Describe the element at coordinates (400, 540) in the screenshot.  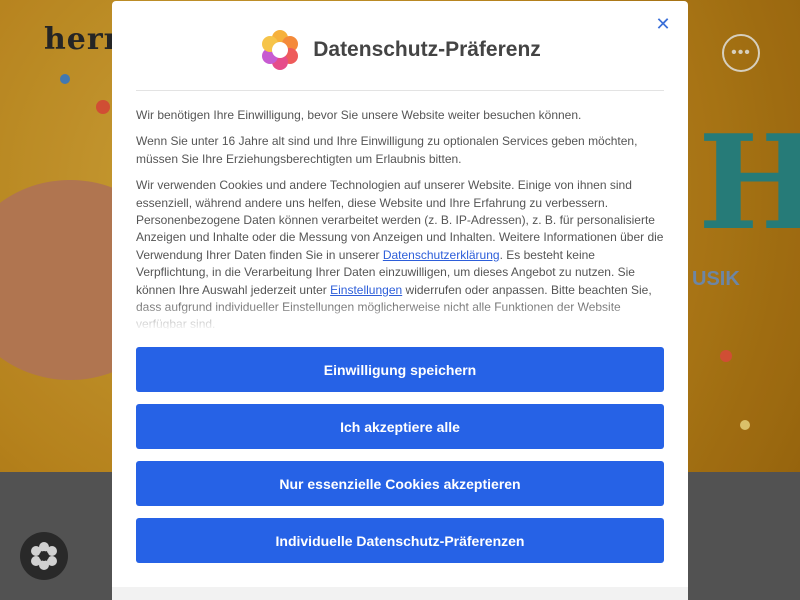
I see `individual-preferences-button: Individuelle Datenschutz-Präferenzen` at that location.